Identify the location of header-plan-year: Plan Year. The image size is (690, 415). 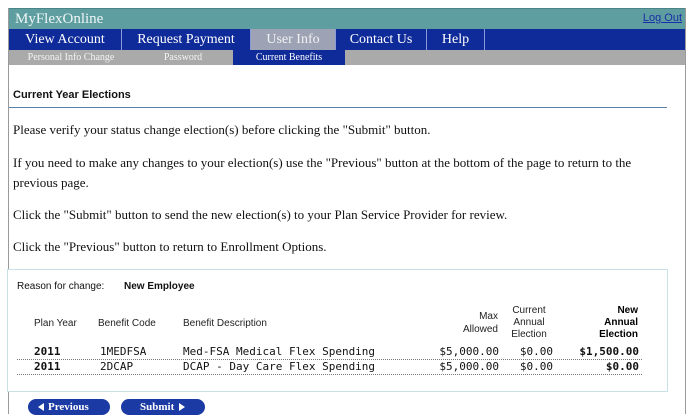
(55, 323).